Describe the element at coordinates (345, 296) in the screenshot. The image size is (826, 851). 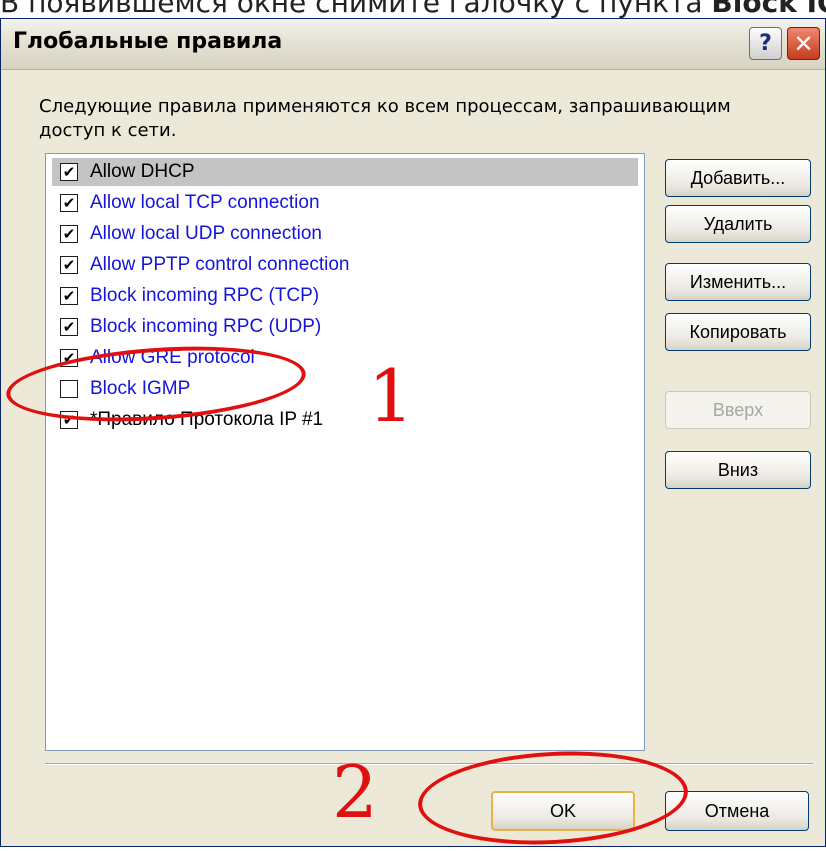
I see `list-item-block-rpc-tcp: ✔ Block incoming RPC (TCP)` at that location.